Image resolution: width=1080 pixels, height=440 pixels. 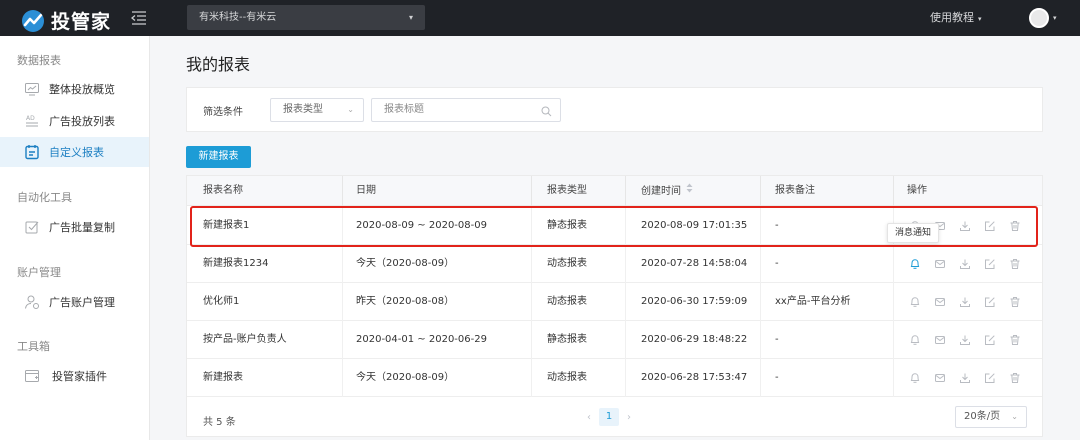 What do you see at coordinates (667, 191) in the screenshot?
I see `column-header-created: 创建时间` at bounding box center [667, 191].